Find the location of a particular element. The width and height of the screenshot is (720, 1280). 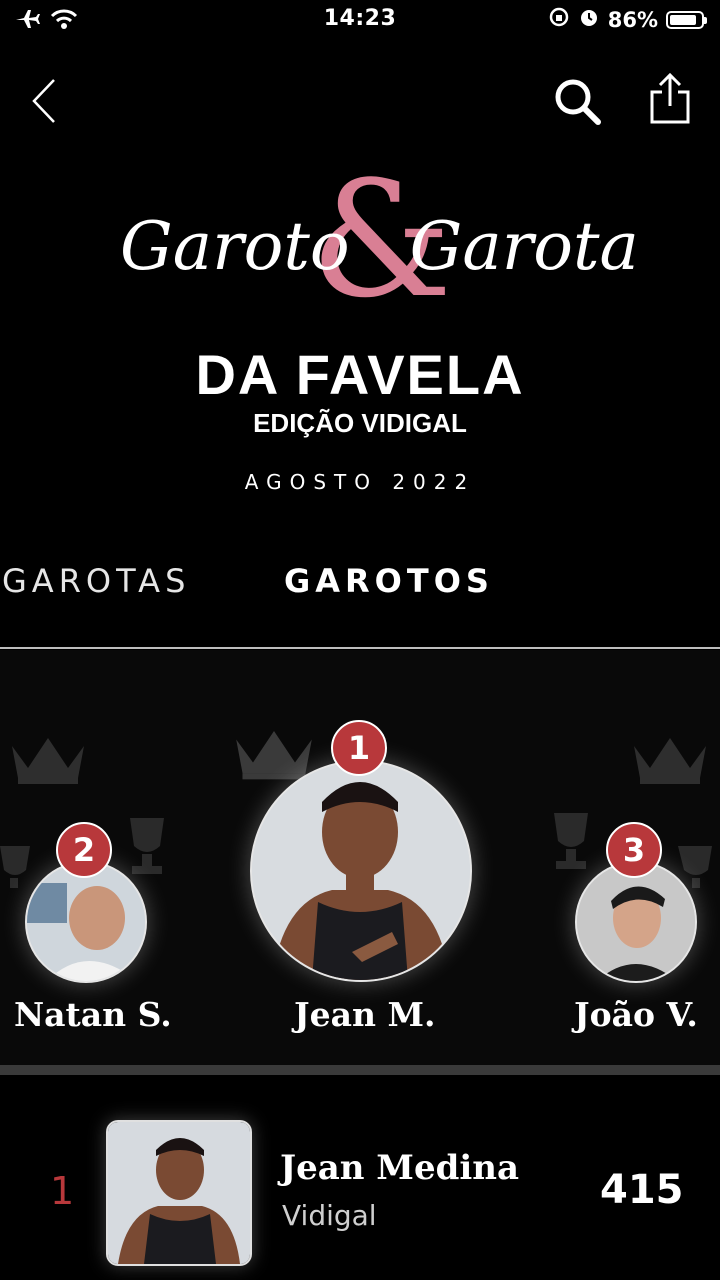

tab-garotos: GAROTOS is located at coordinates (389, 581).